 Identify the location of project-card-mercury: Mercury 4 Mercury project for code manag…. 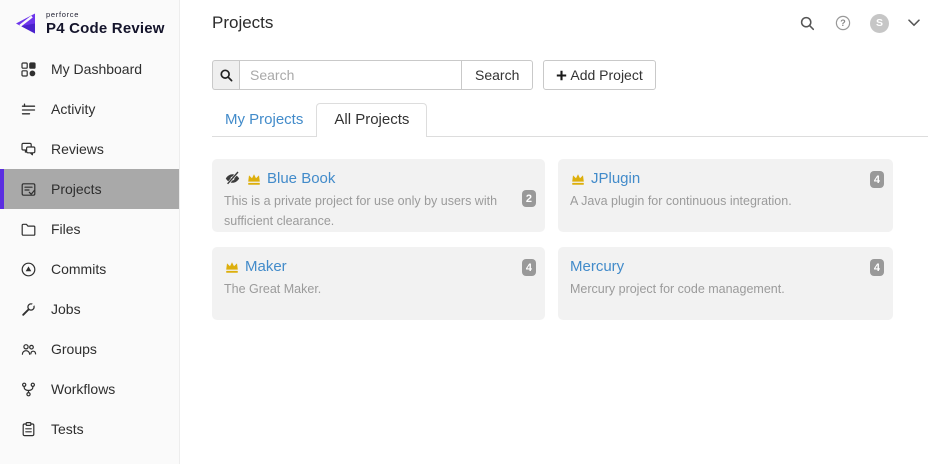
(725, 283).